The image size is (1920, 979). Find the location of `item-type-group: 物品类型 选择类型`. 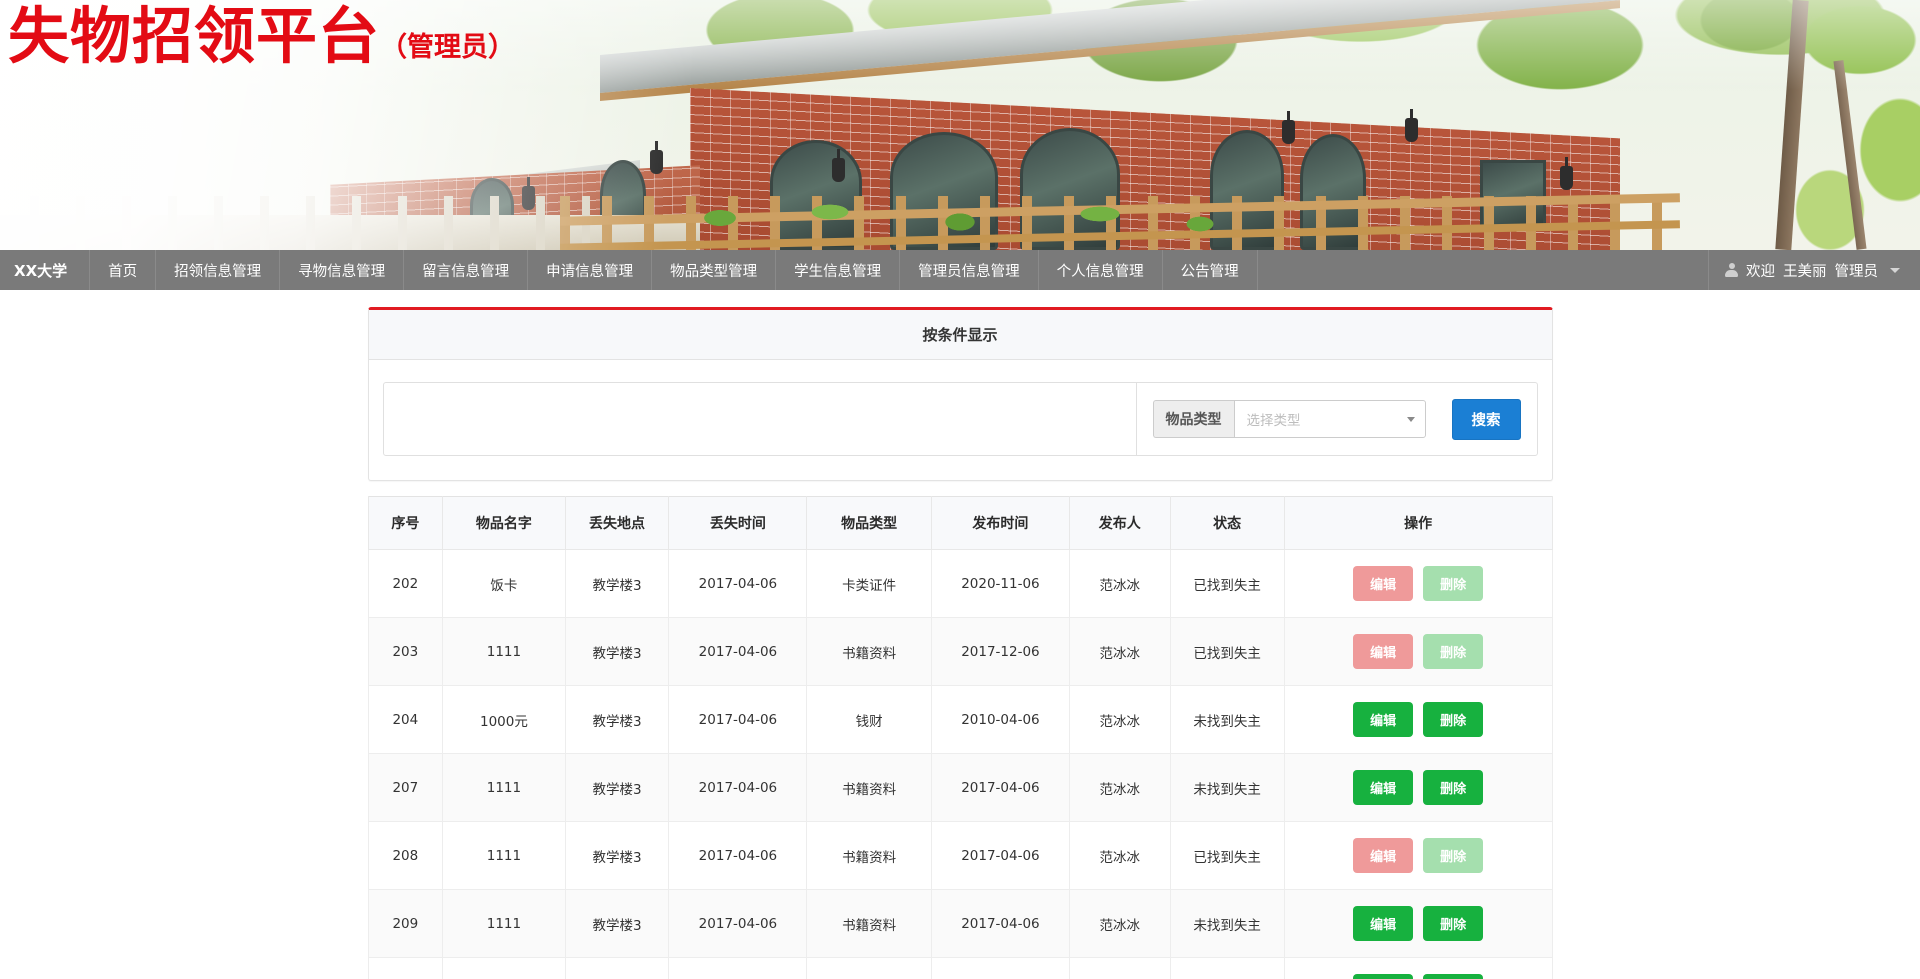

item-type-group: 物品类型 选择类型 is located at coordinates (1289, 419).